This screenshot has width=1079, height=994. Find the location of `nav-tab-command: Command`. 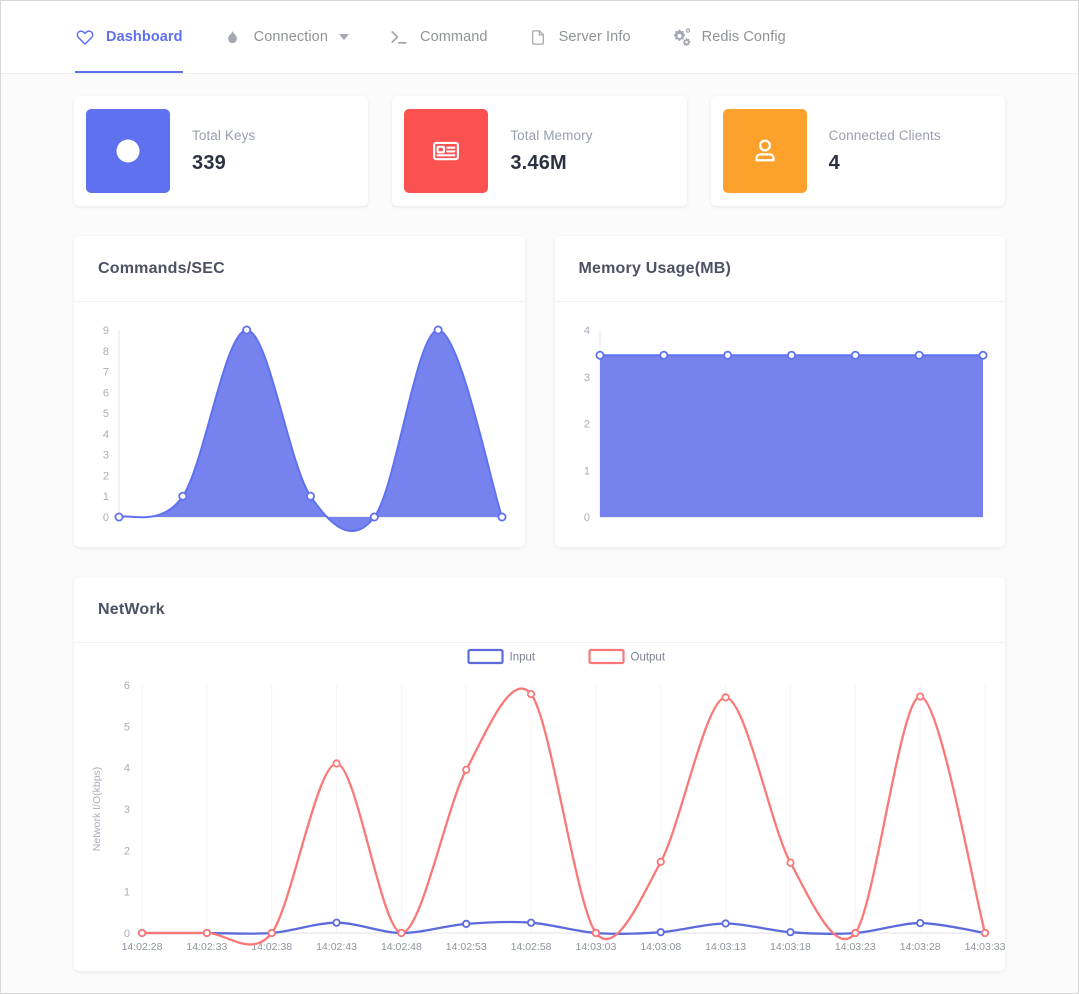

nav-tab-command: Command is located at coordinates (438, 37).